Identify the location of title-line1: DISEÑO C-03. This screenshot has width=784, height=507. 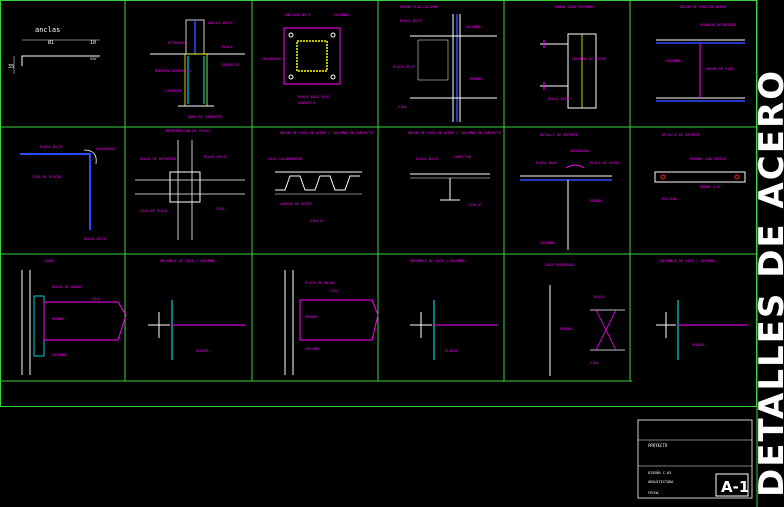
(659, 472).